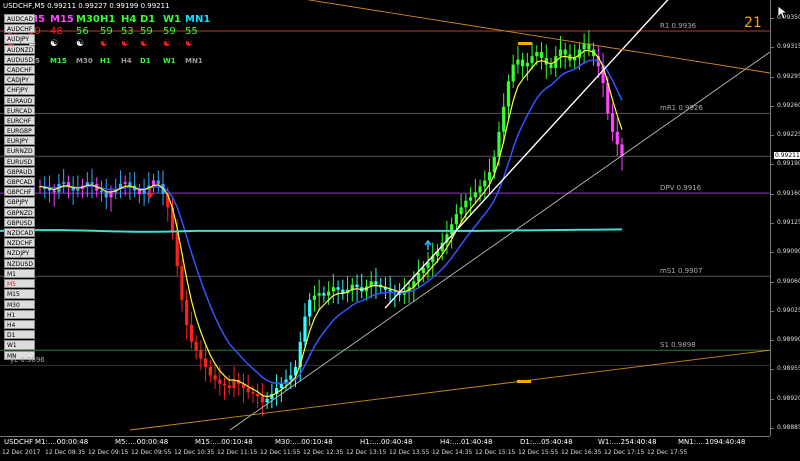 The height and width of the screenshot is (461, 800). Describe the element at coordinates (19, 131) in the screenshot. I see `symbol-button-eurgbp: EURGBP` at that location.